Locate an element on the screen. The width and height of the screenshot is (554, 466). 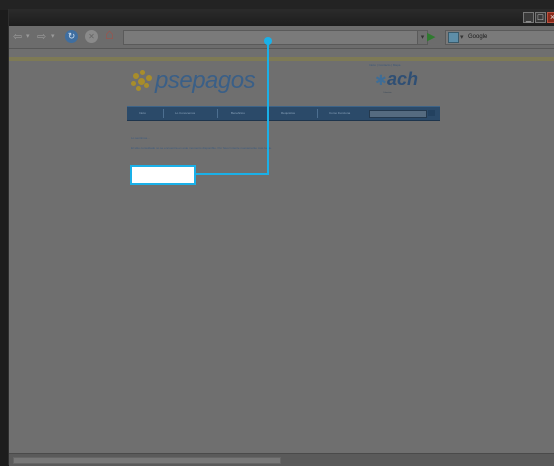
stop-icon: ✕ is located at coordinates (91, 36).